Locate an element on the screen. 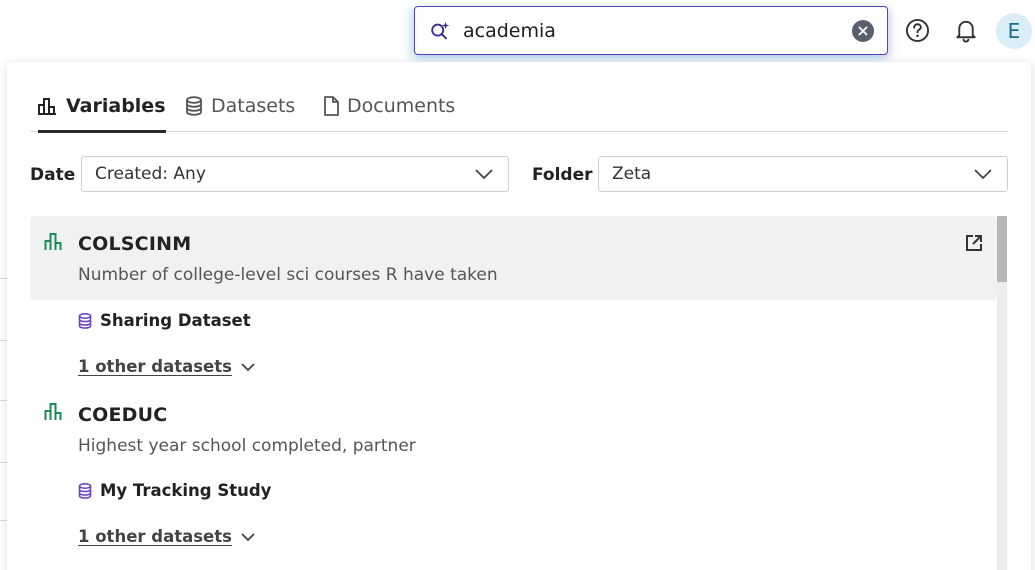 Image resolution: width=1035 pixels, height=570 pixels. clear-search-button is located at coordinates (863, 31).